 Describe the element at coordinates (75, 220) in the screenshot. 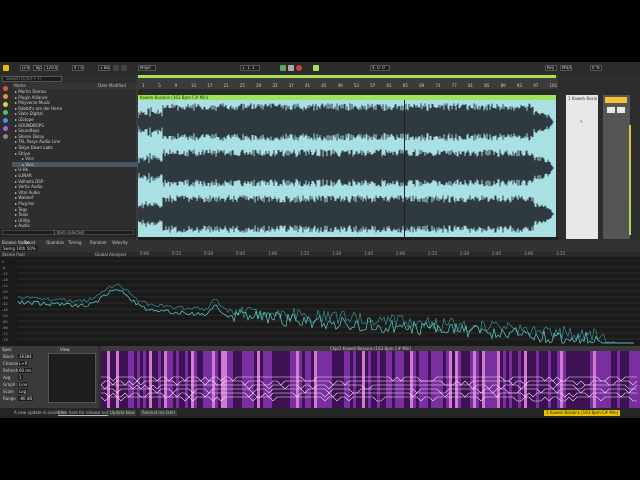

I see `browser-item: ▸ Utility` at that location.